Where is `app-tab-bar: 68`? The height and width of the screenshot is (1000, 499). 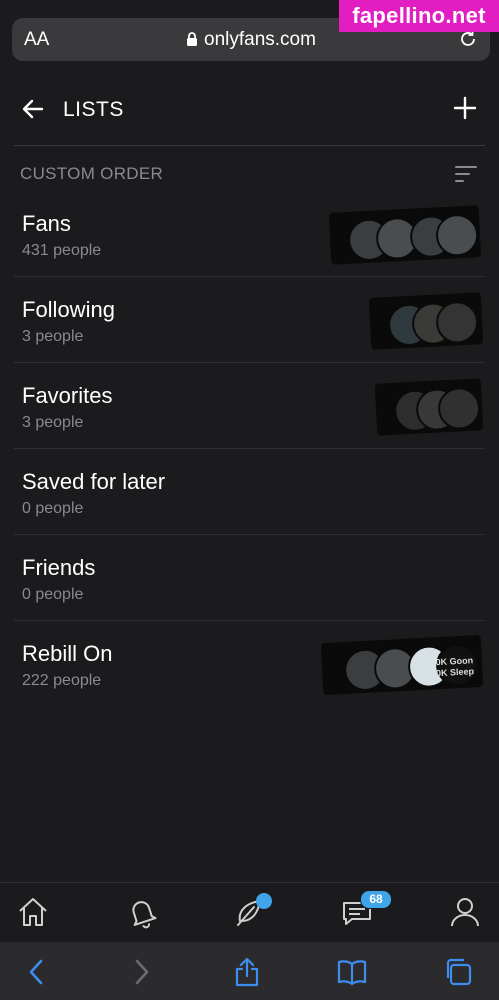
app-tab-bar: 68 is located at coordinates (249, 912).